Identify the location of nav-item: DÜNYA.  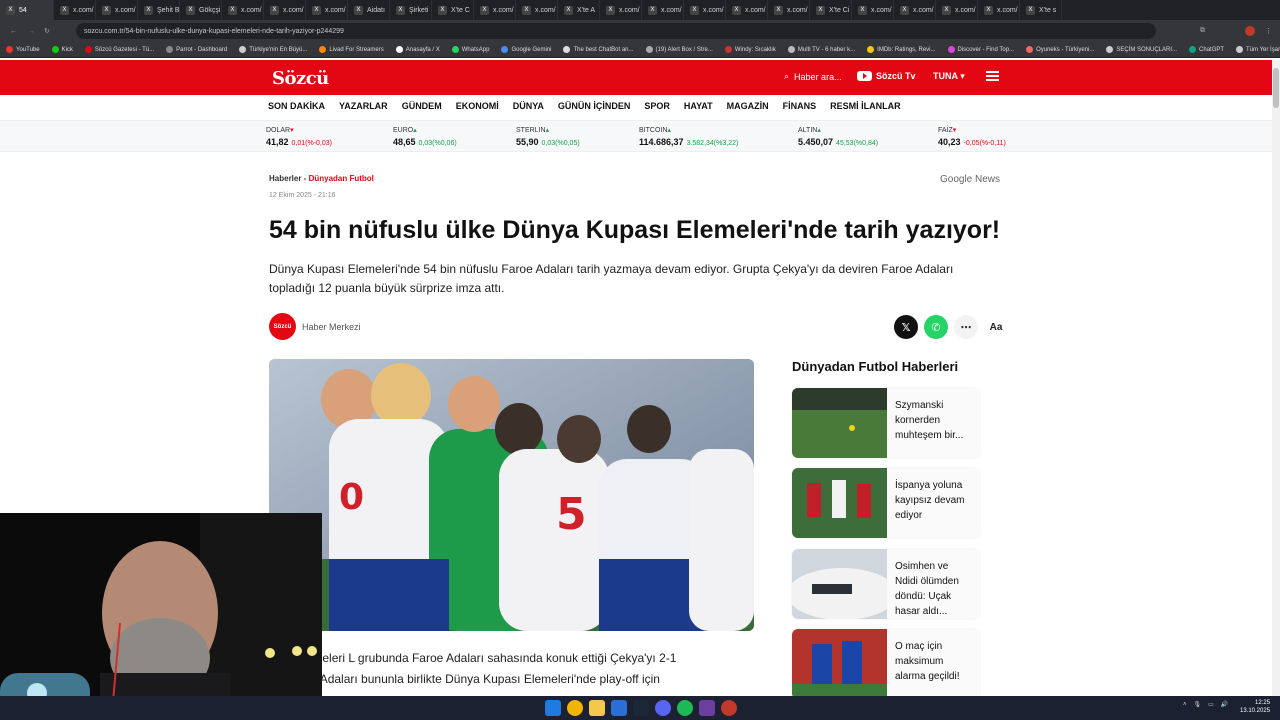
(528, 106).